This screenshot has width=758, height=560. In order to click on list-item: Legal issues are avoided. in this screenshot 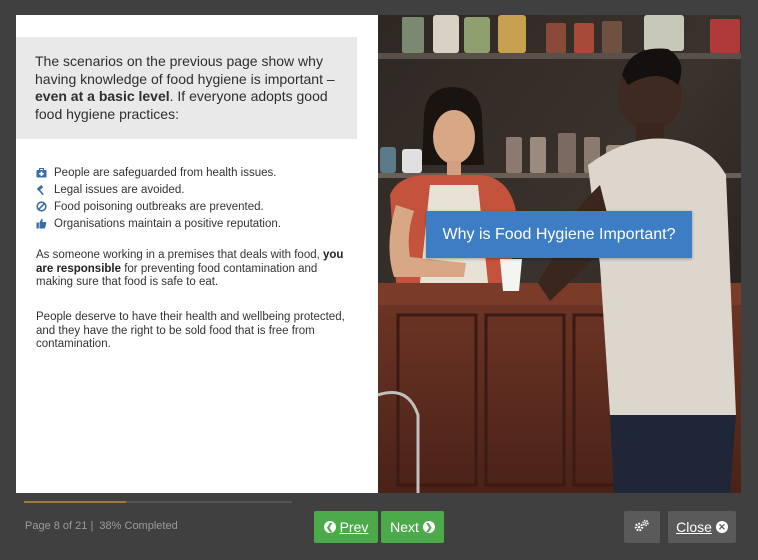, I will do `click(158, 189)`.